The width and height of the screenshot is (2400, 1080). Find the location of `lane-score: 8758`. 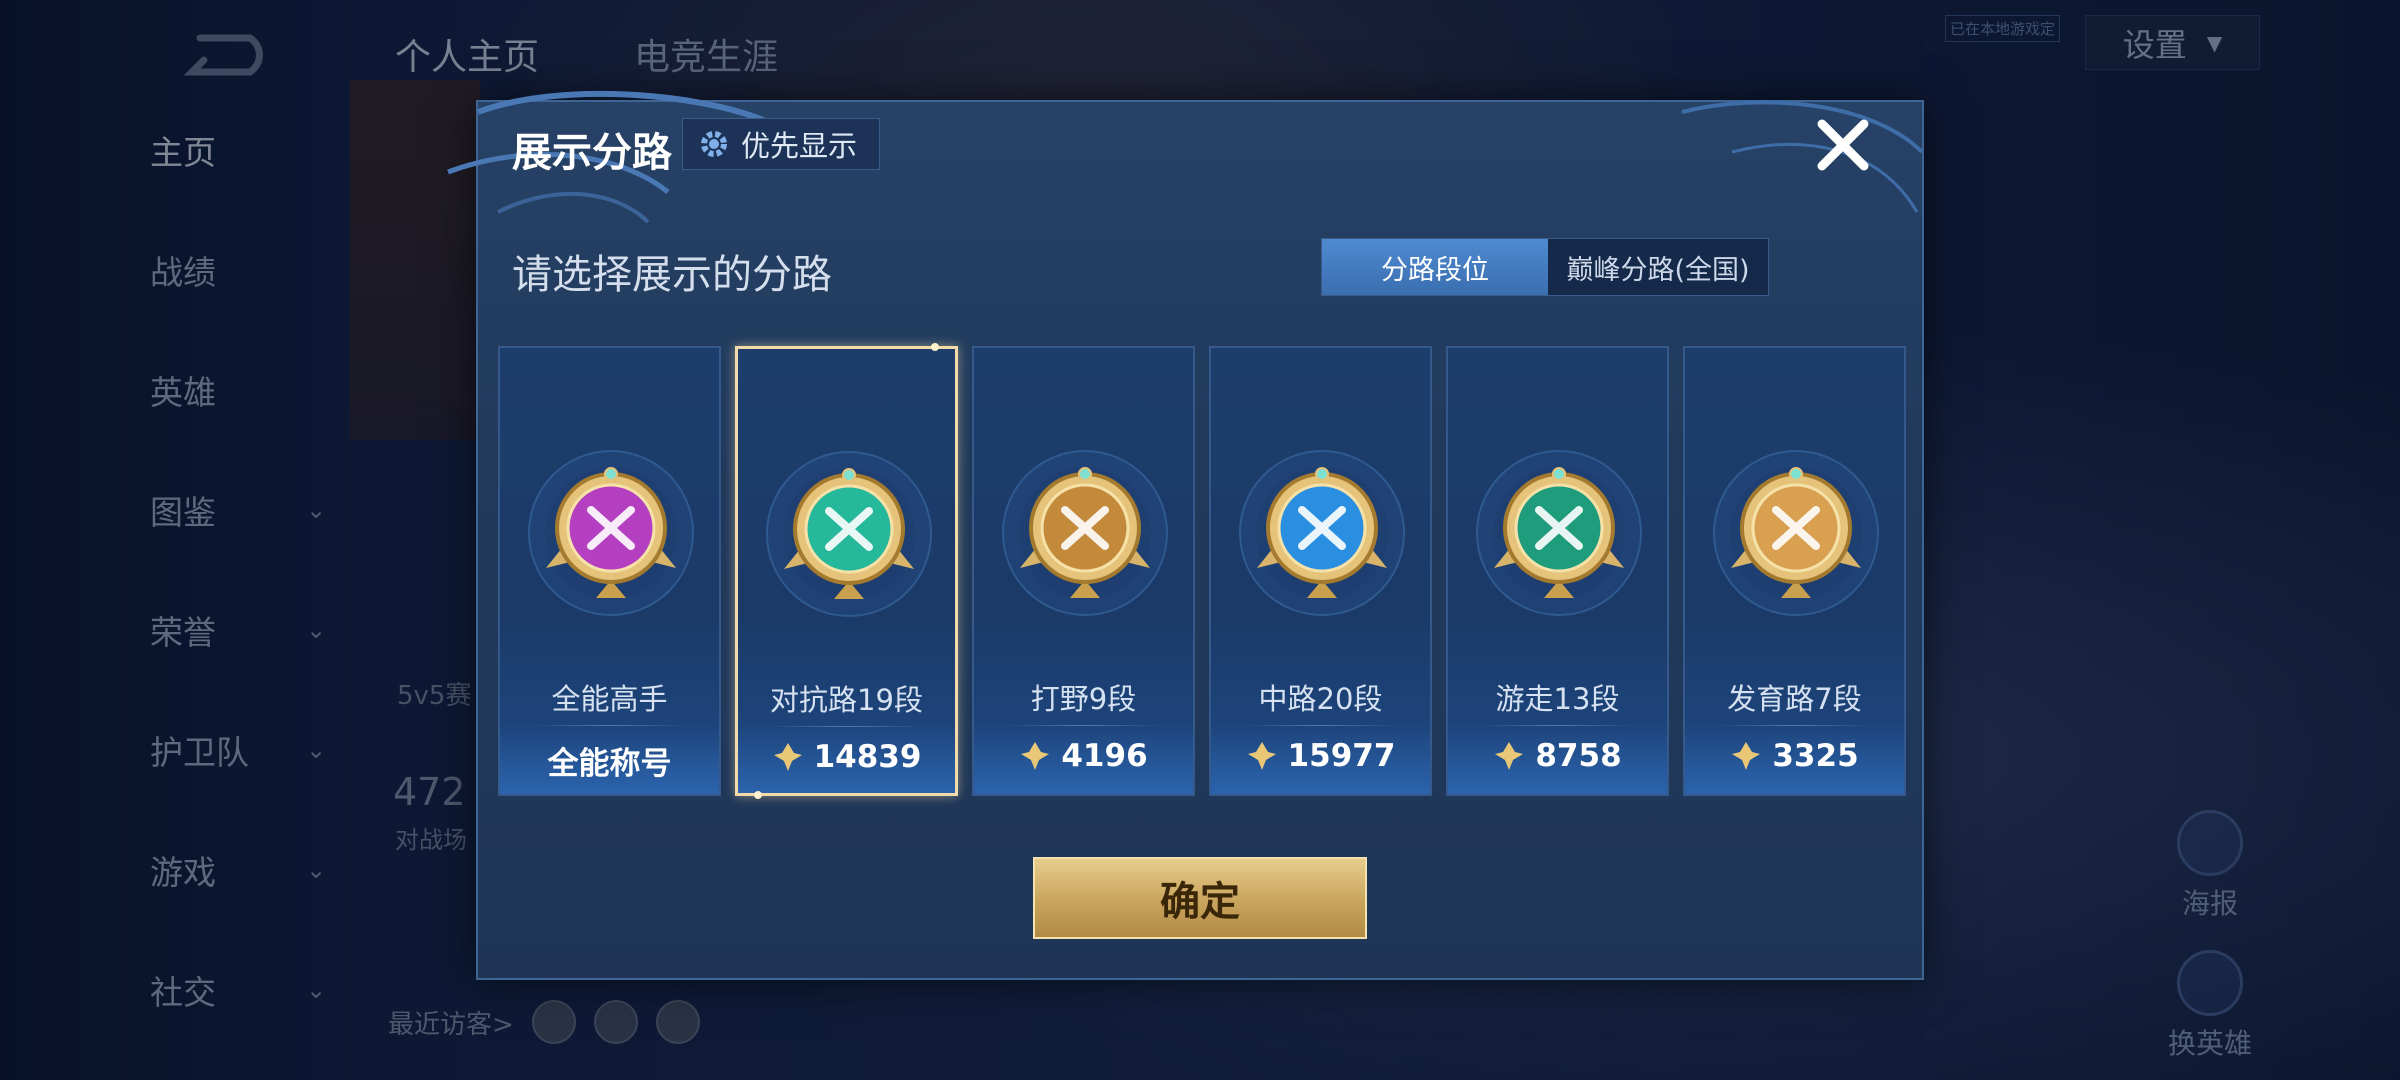

lane-score: 8758 is located at coordinates (1557, 756).